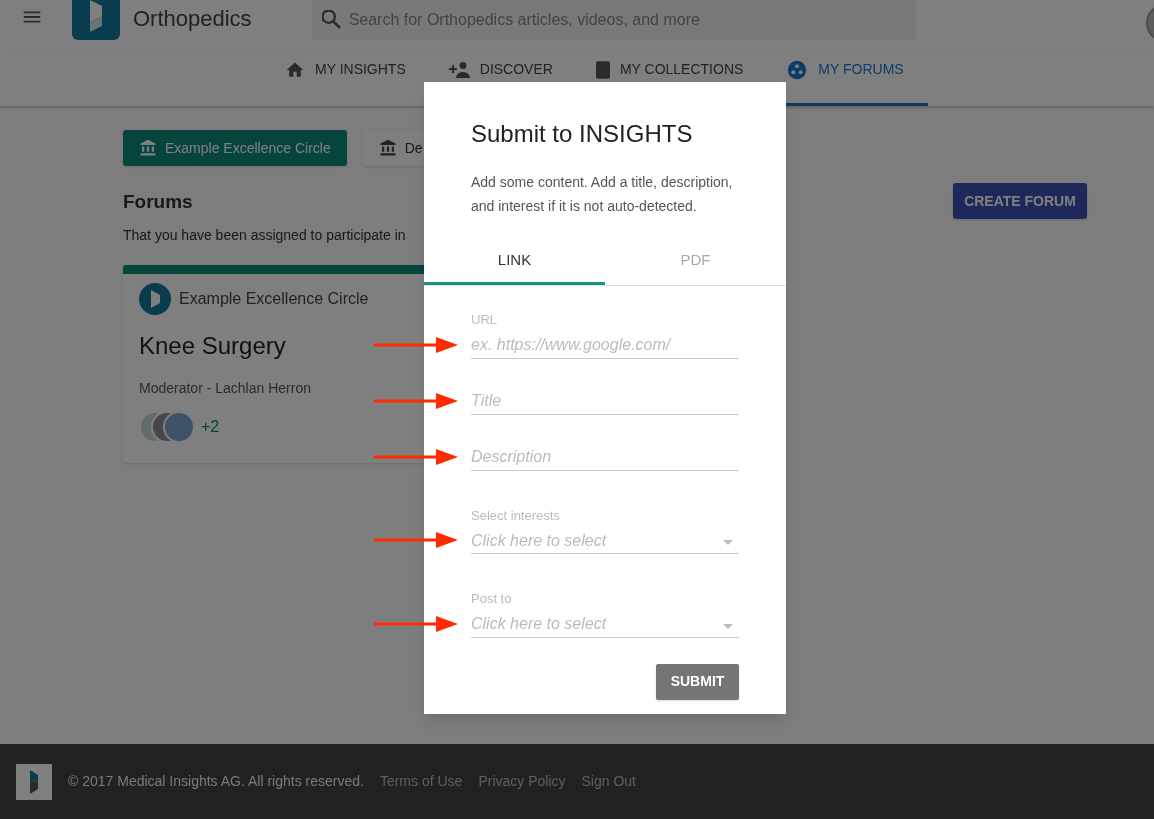  I want to click on input-field: Description, so click(605, 457).